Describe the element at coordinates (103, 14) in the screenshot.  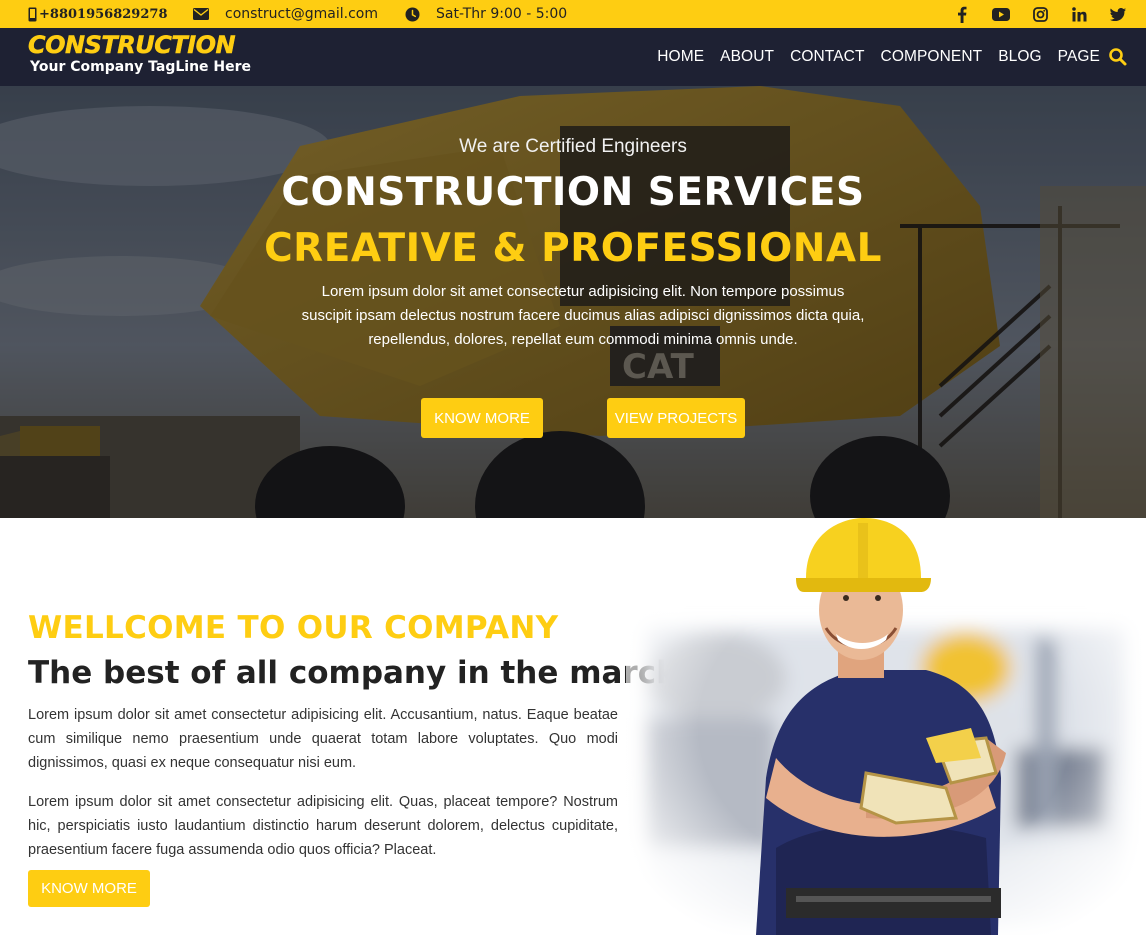
I see `phone-number: +8801956829278` at that location.